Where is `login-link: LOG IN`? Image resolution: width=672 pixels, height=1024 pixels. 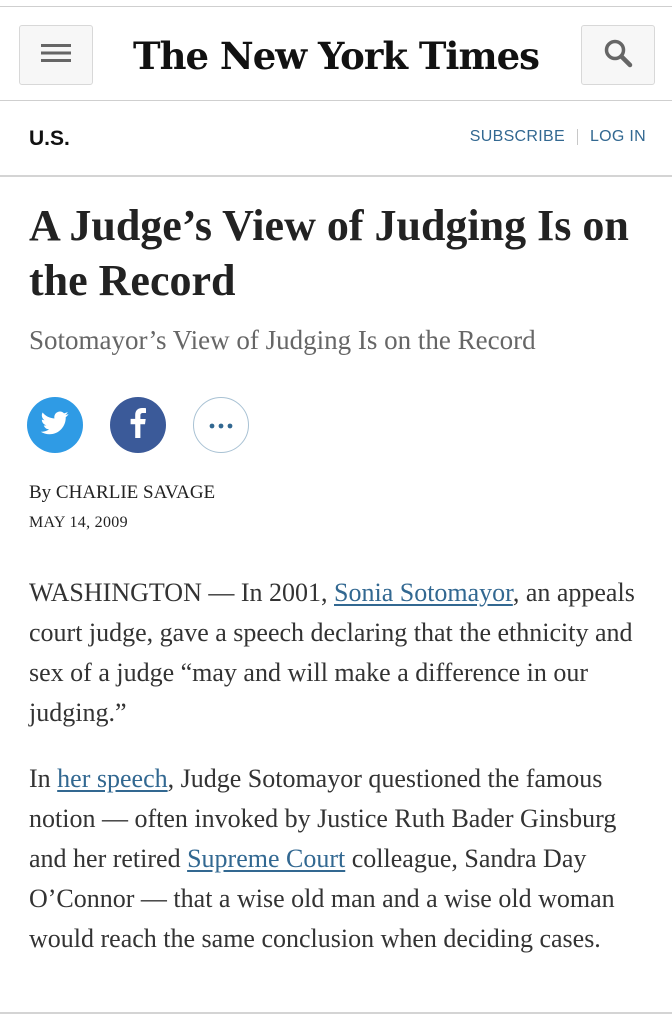
login-link: LOG IN is located at coordinates (618, 137).